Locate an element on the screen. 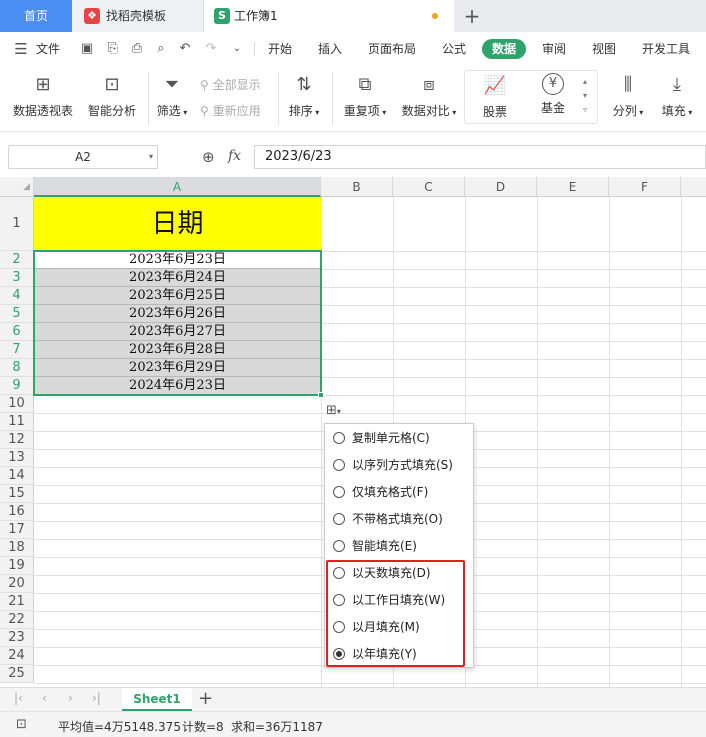 This screenshot has height=737, width=706. column-header-row: ◢ A B C D E F is located at coordinates (353, 187).